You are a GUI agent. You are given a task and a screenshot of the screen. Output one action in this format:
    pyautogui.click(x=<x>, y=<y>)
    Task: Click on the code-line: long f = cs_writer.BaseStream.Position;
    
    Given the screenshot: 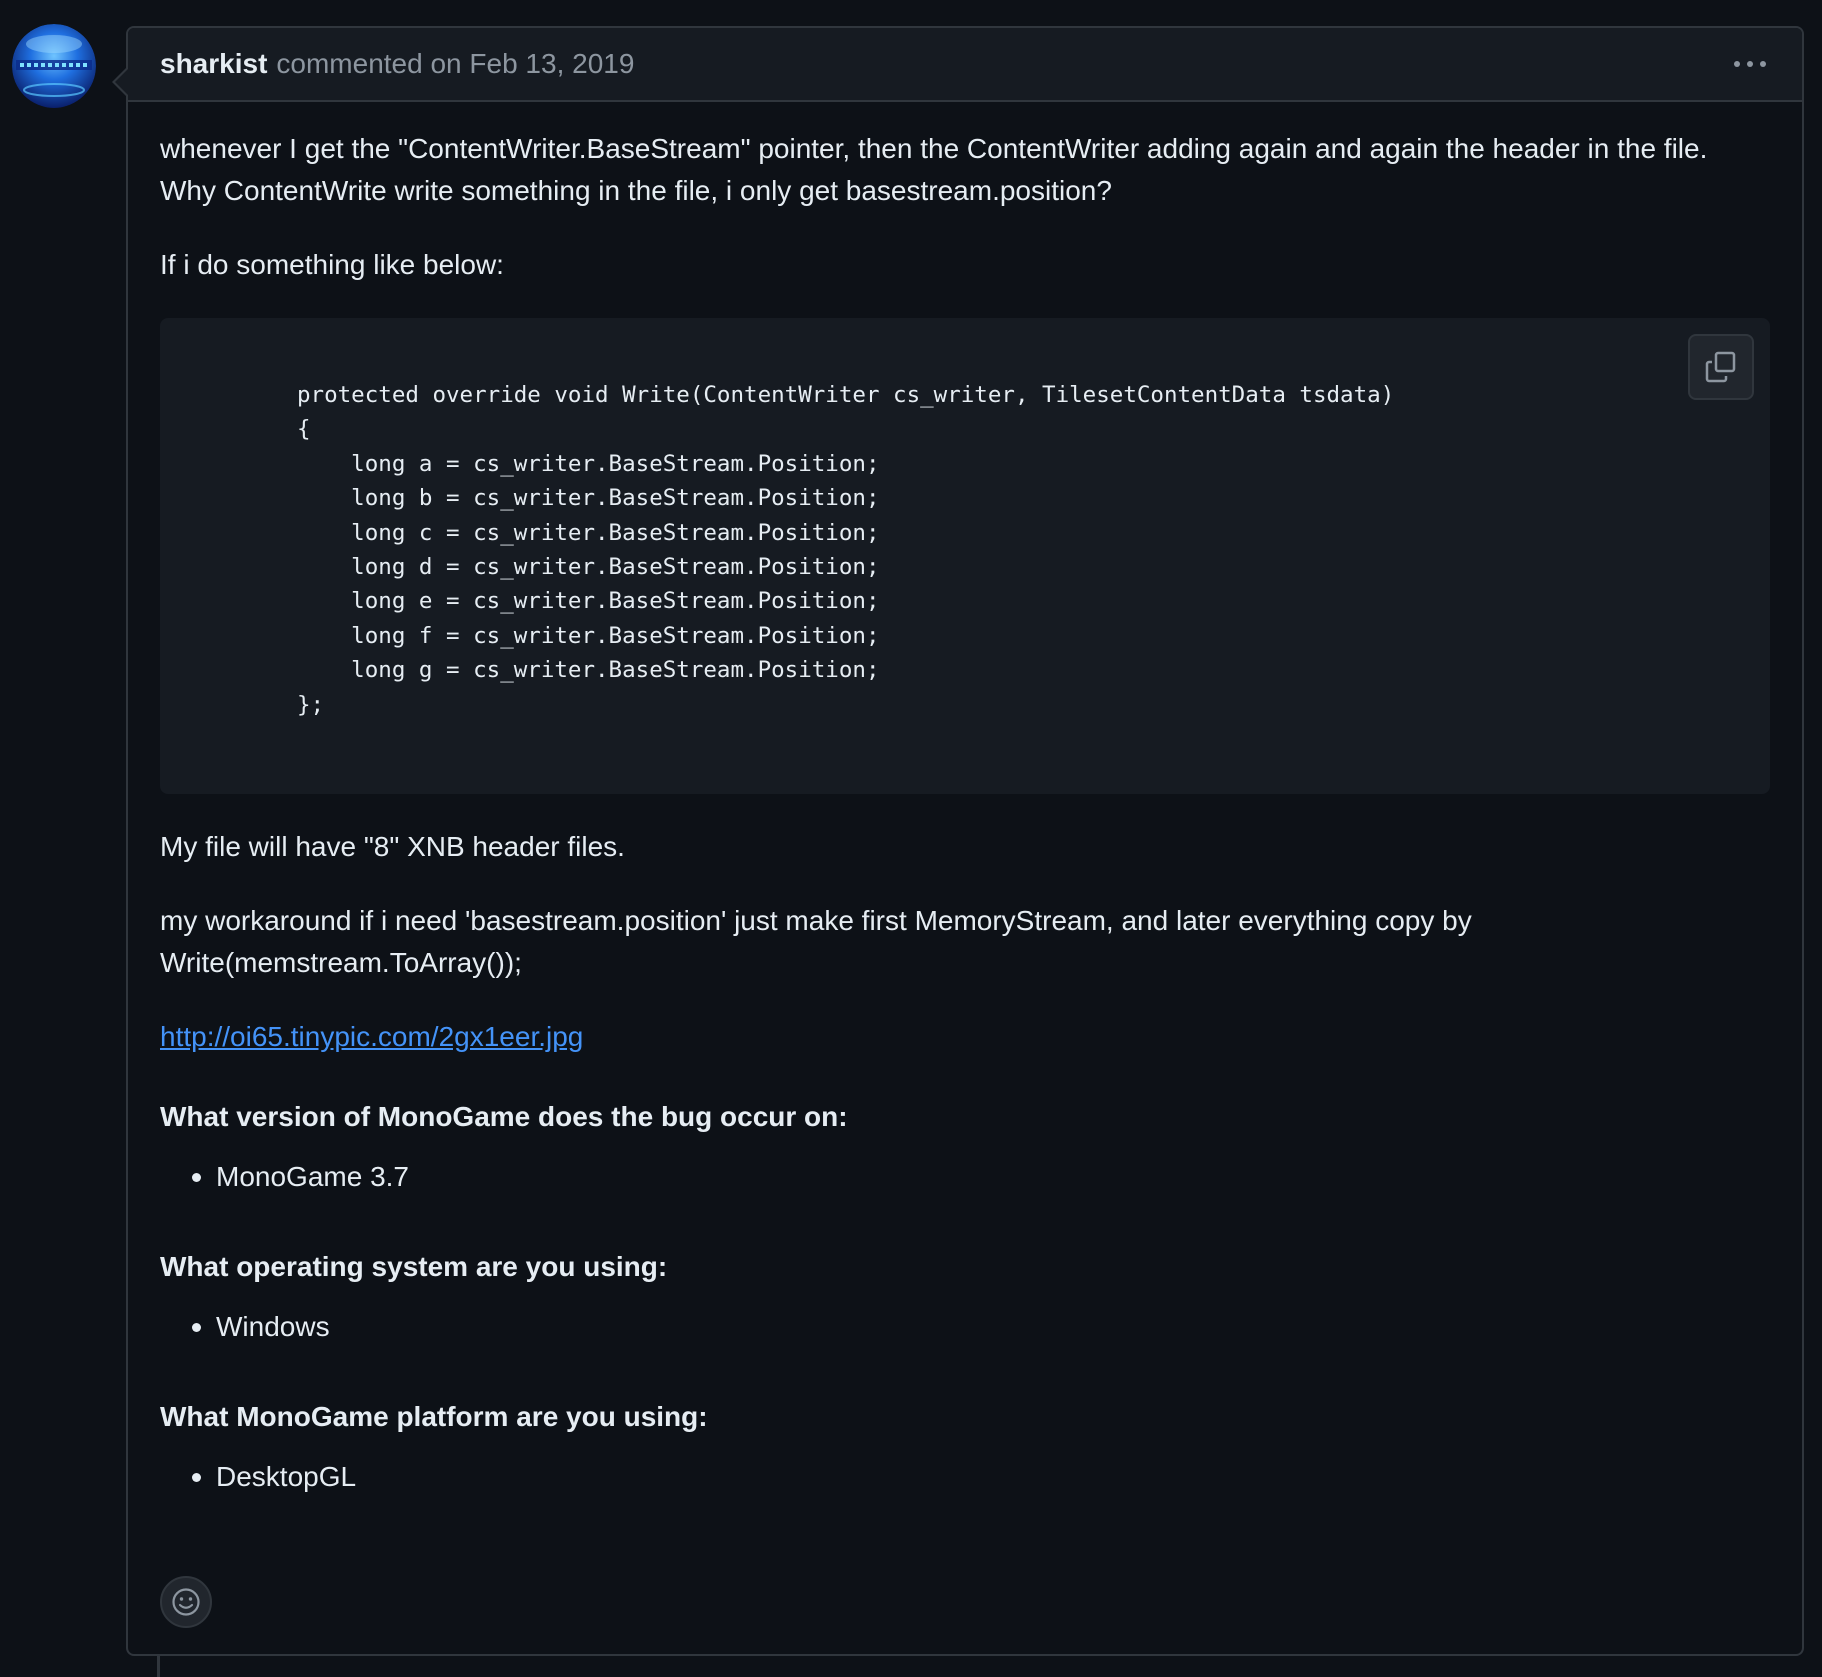 What is the action you would take?
    pyautogui.click(x=588, y=635)
    